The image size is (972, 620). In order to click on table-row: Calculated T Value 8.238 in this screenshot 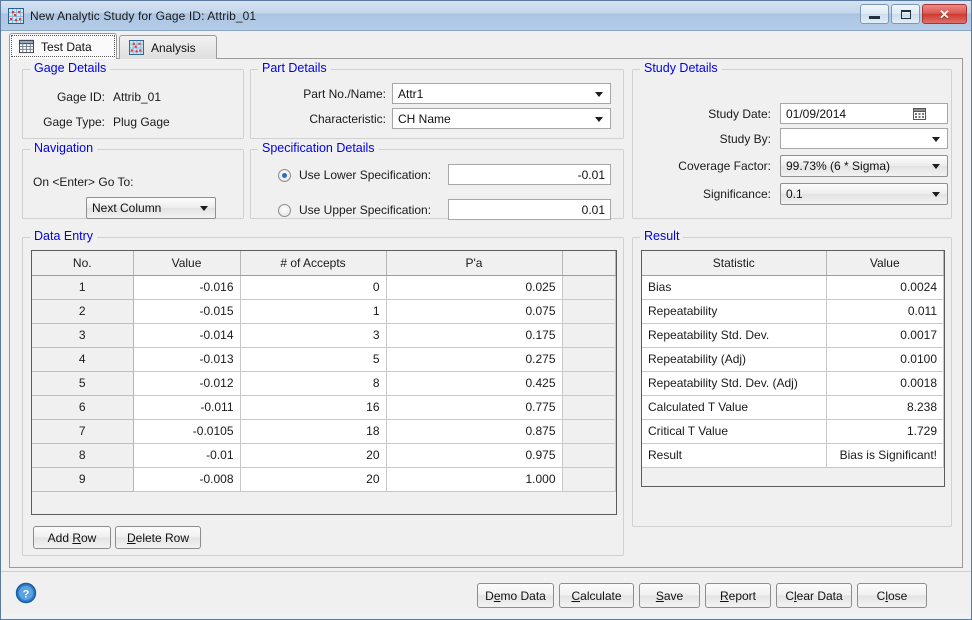, I will do `click(793, 407)`.